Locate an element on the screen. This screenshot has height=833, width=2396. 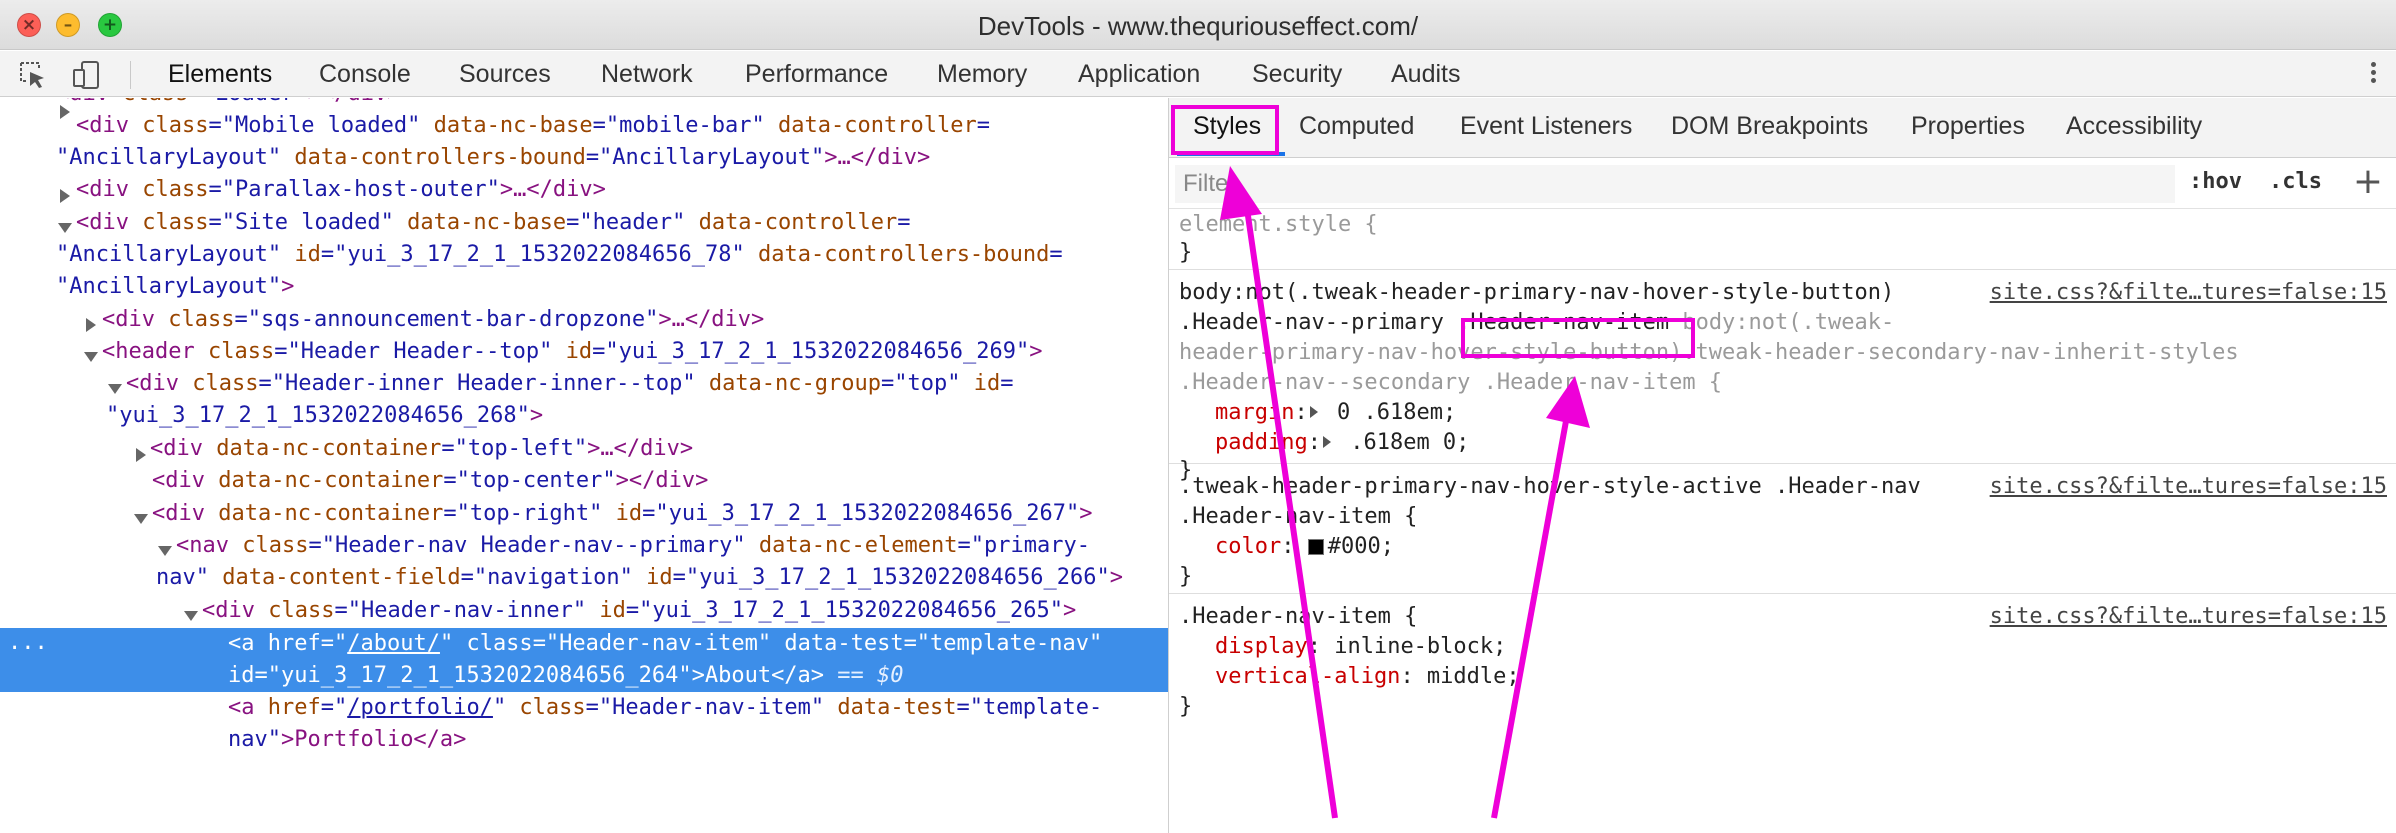
device-toolbar-icon is located at coordinates (87, 75).